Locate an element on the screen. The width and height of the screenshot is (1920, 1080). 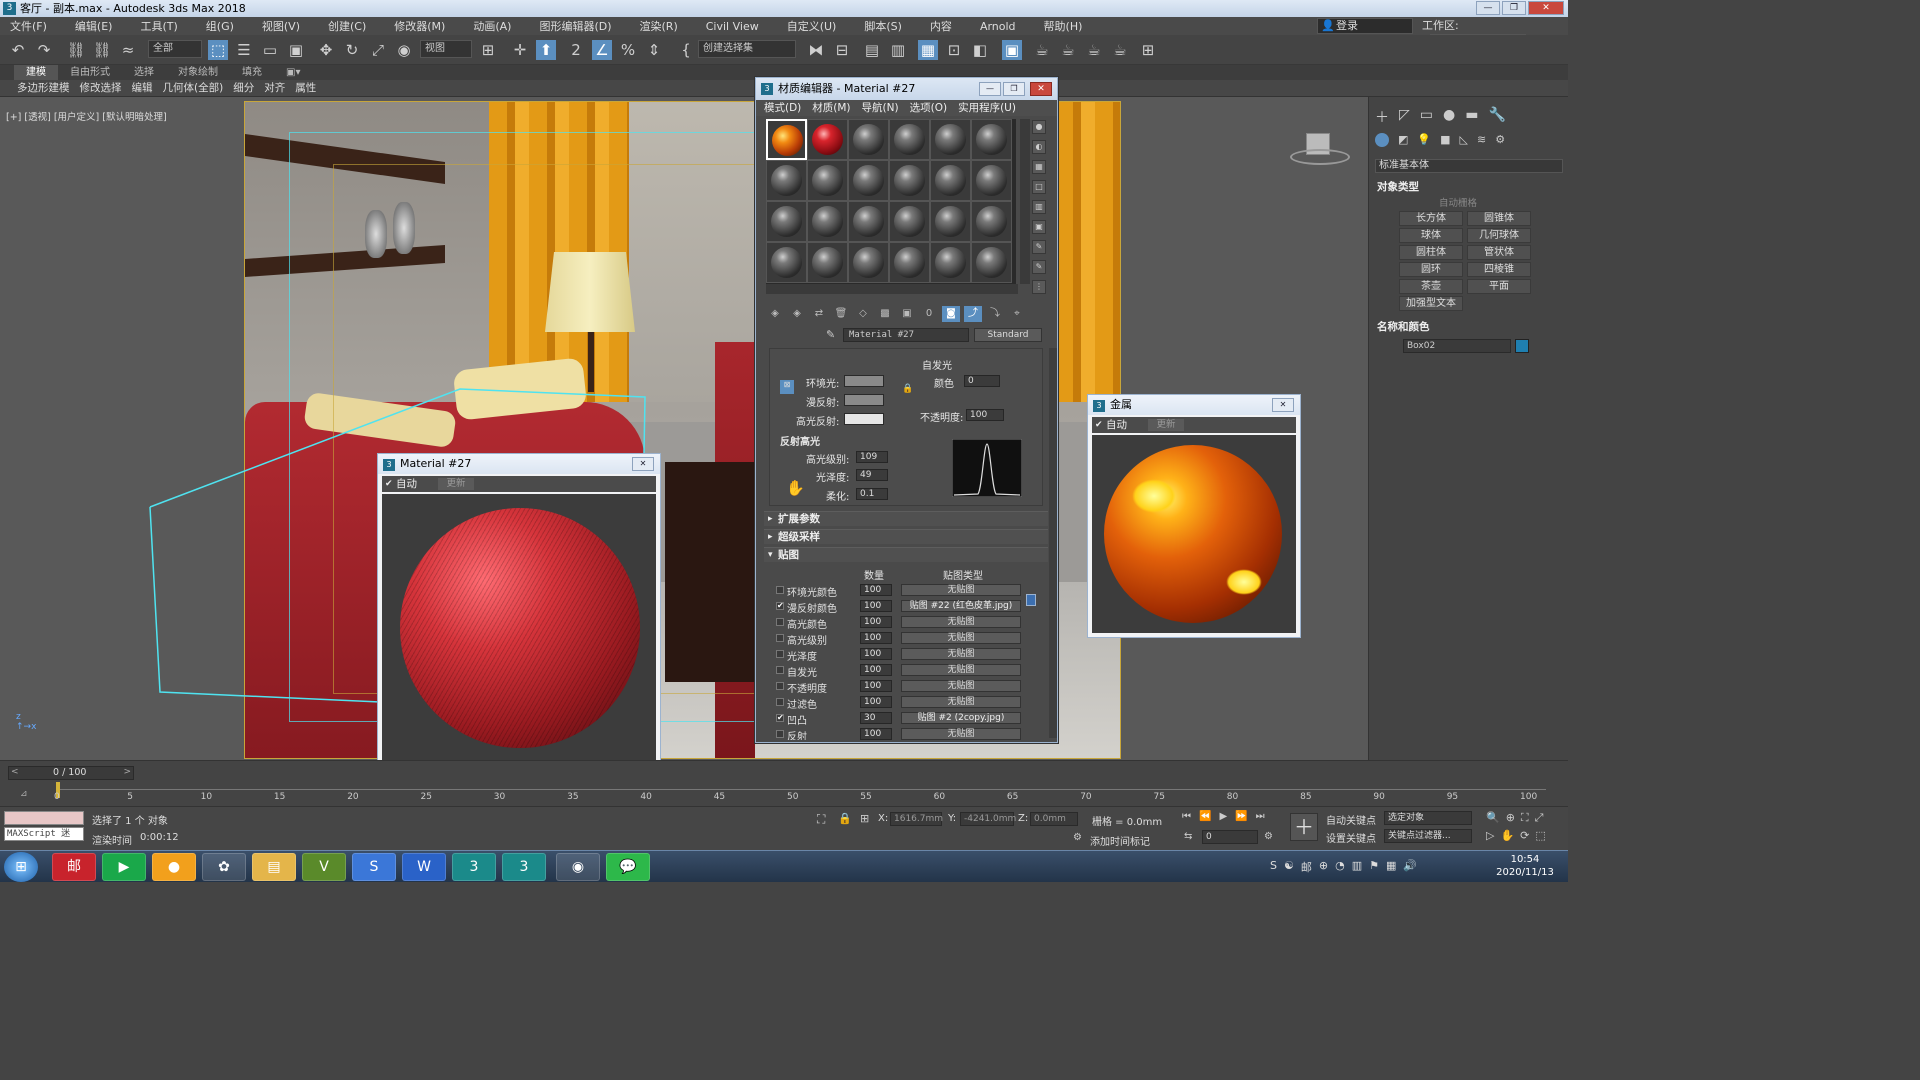
tray-icon: S is located at coordinates (1273, 867).